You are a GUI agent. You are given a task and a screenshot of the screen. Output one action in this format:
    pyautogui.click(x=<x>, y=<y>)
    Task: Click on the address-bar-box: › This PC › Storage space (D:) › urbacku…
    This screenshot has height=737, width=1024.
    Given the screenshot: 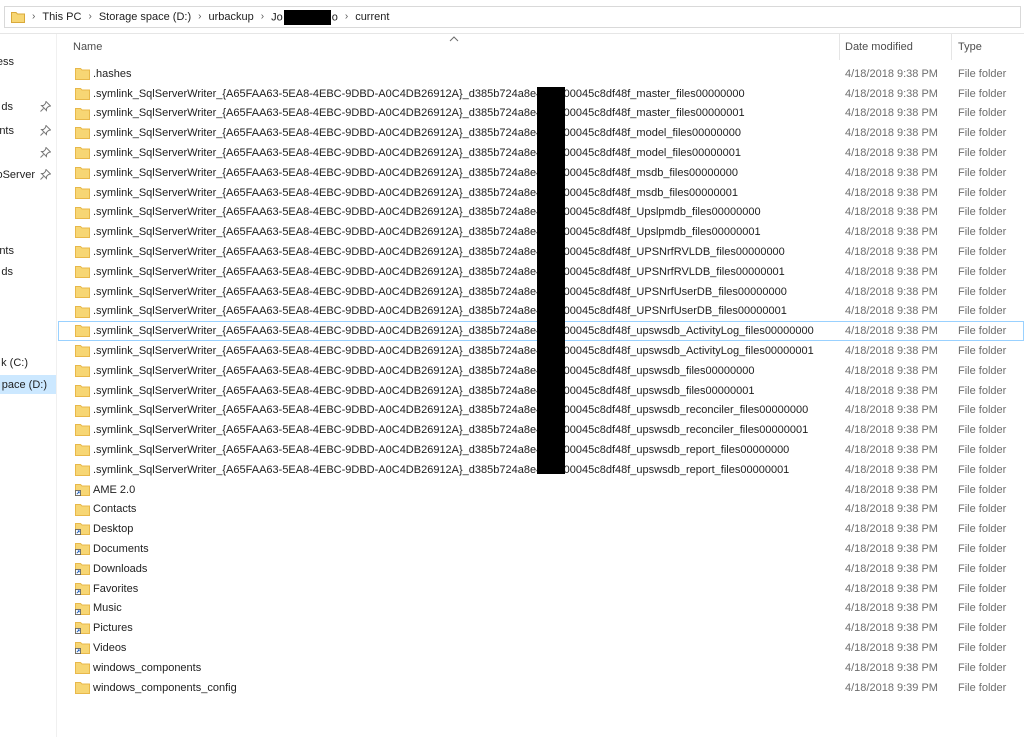 What is the action you would take?
    pyautogui.click(x=512, y=17)
    